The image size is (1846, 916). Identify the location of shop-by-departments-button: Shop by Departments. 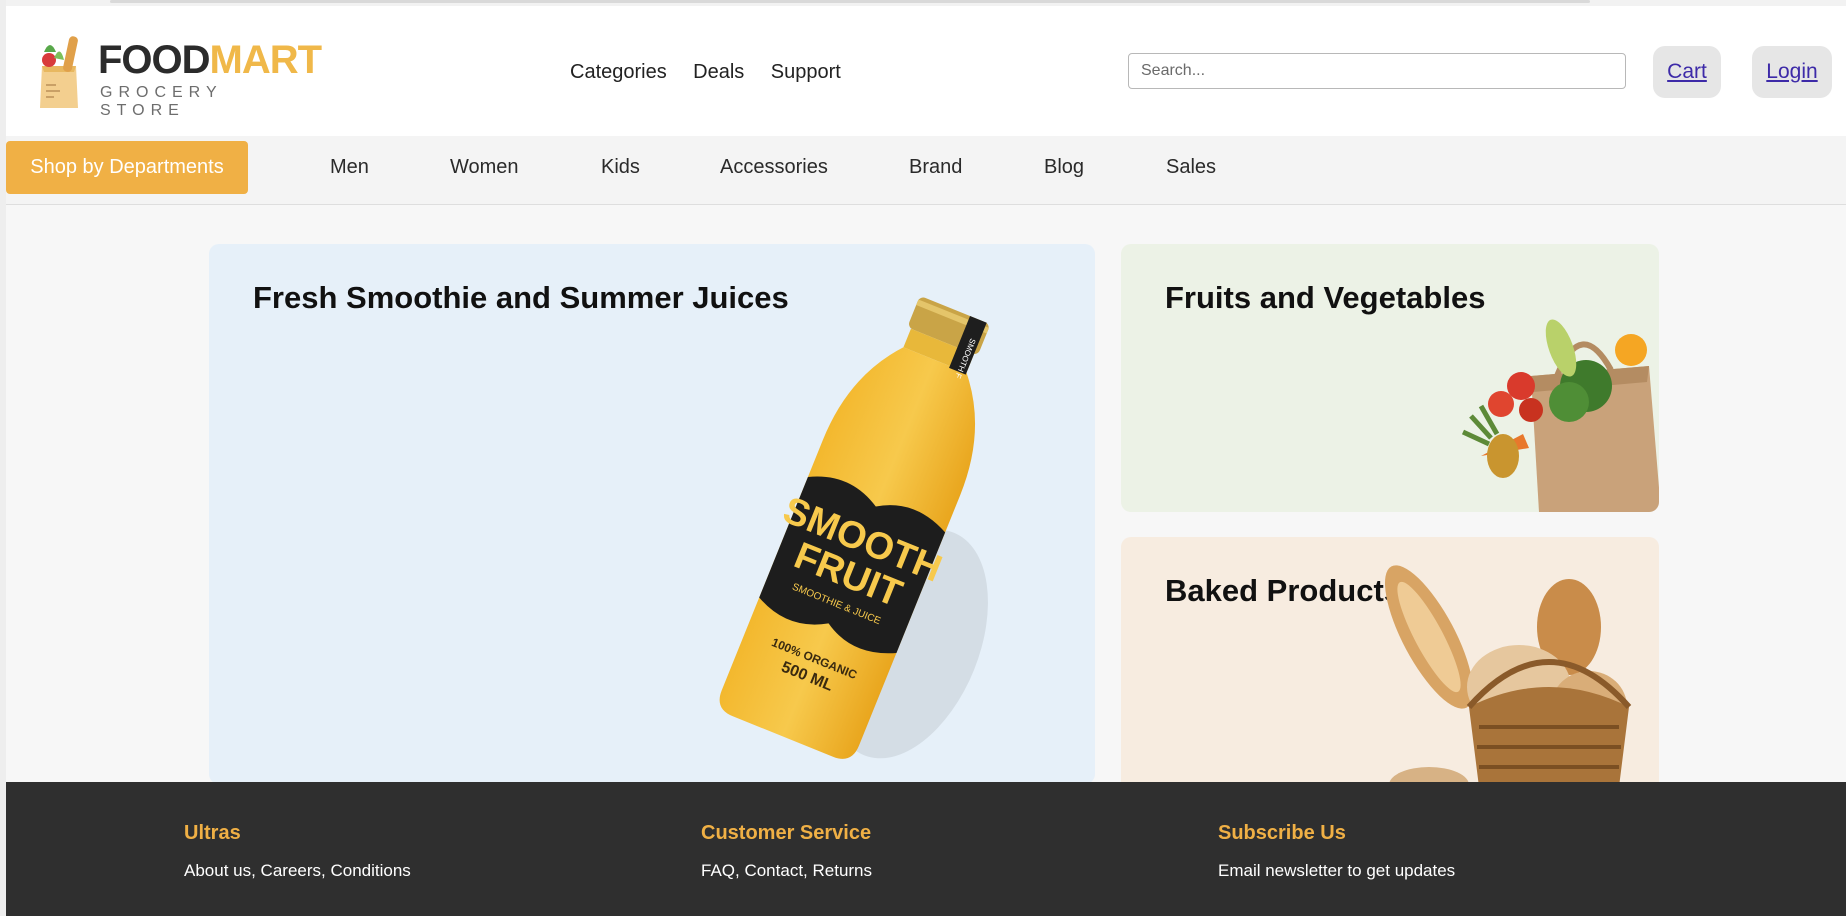
(127, 167).